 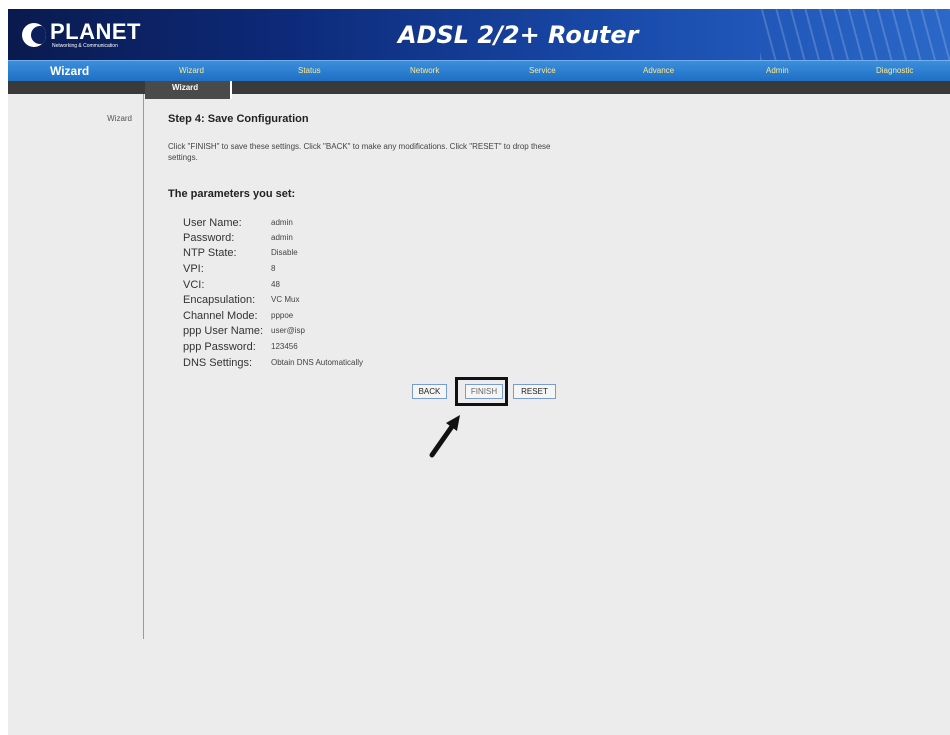 What do you see at coordinates (232, 194) in the screenshot?
I see `params-title: The parameters you set:` at bounding box center [232, 194].